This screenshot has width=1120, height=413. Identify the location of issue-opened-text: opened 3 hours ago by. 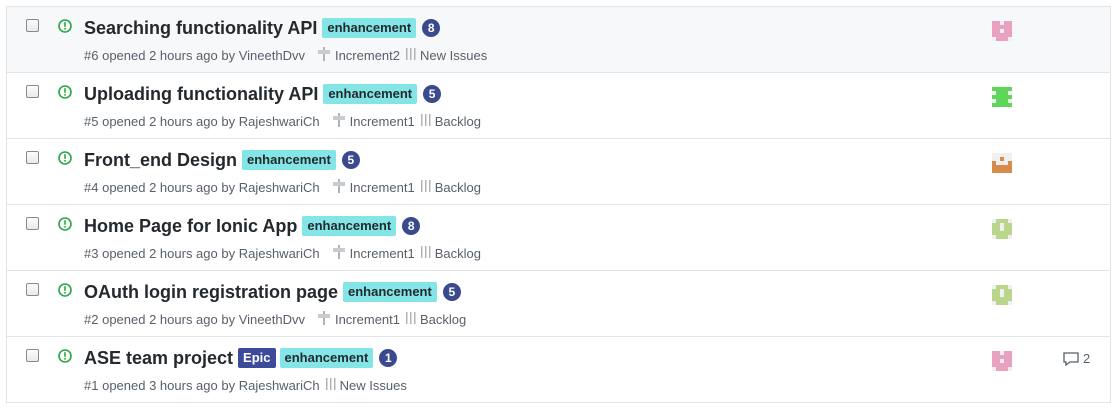
(169, 385).